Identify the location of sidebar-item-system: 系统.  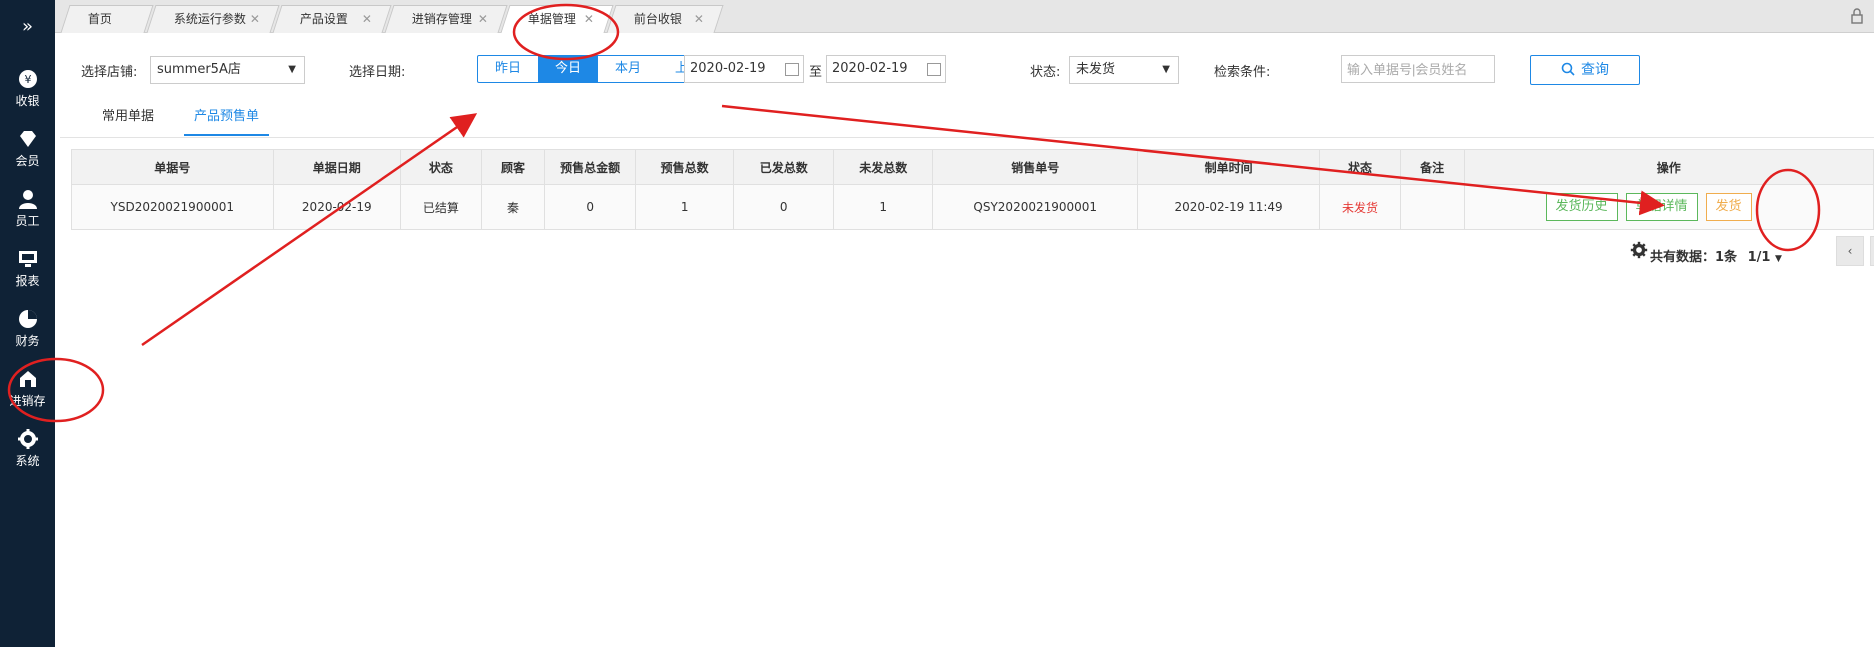
(27, 452).